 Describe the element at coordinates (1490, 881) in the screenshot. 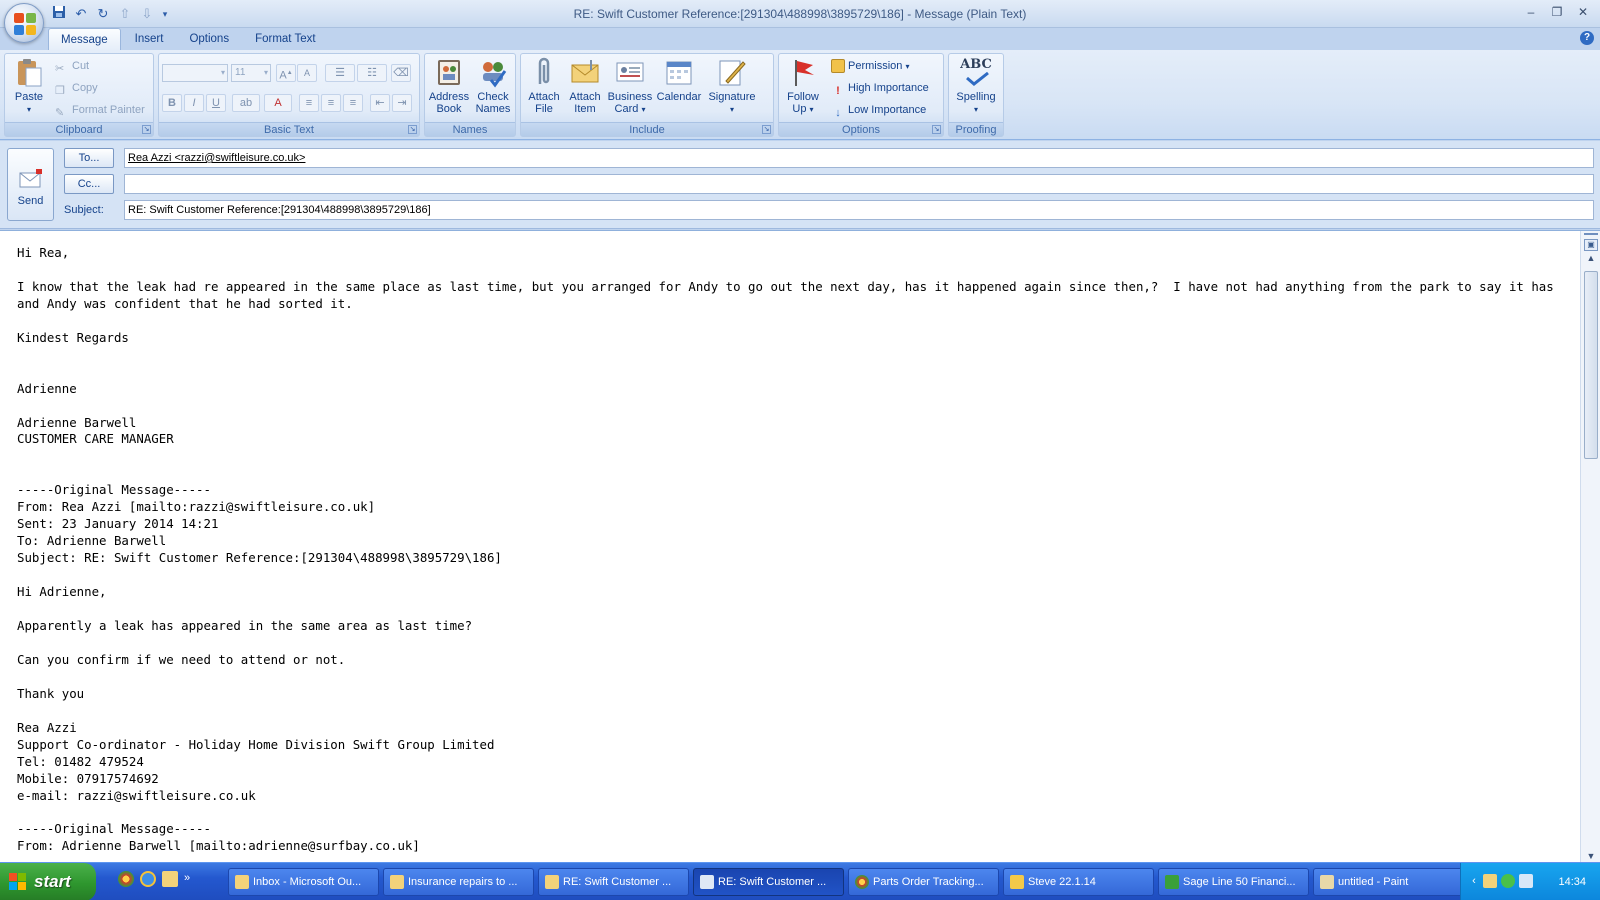

I see `outlook-tray-icon` at that location.